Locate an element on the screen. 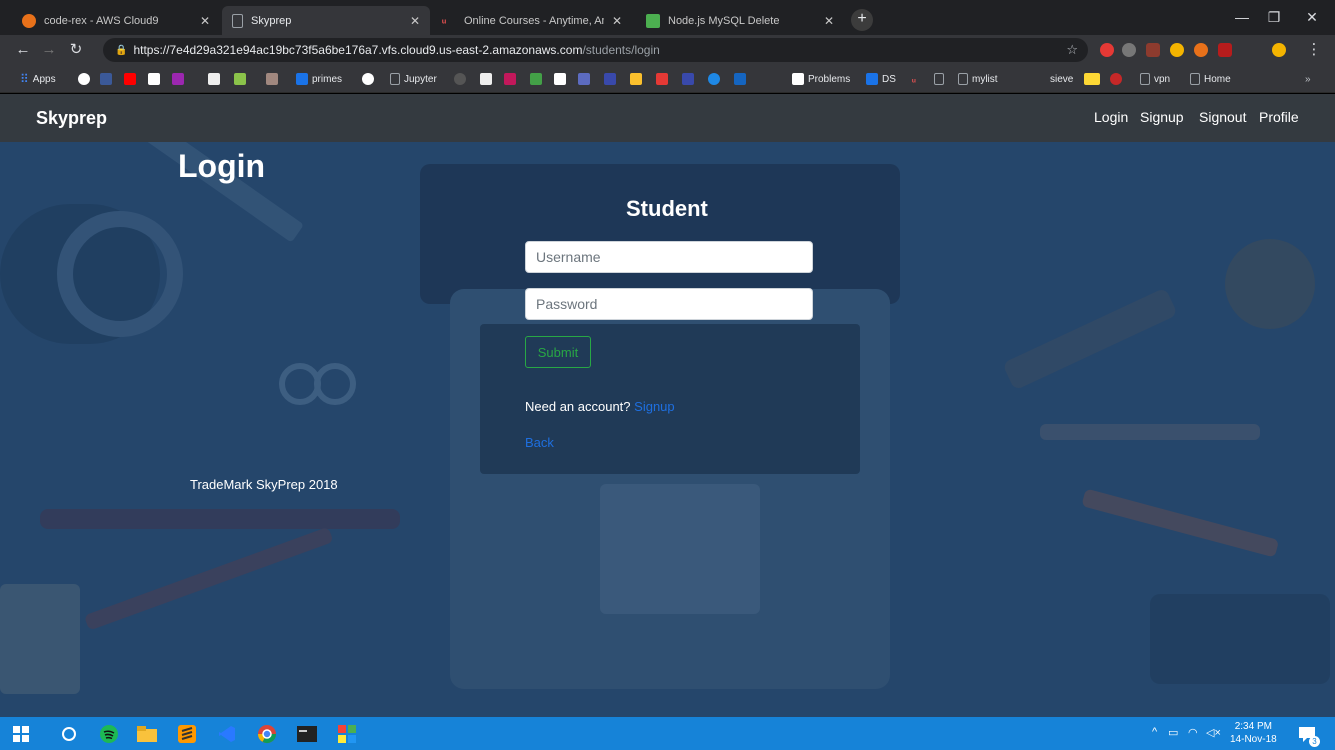  nav-login-link: Login is located at coordinates (1111, 117).